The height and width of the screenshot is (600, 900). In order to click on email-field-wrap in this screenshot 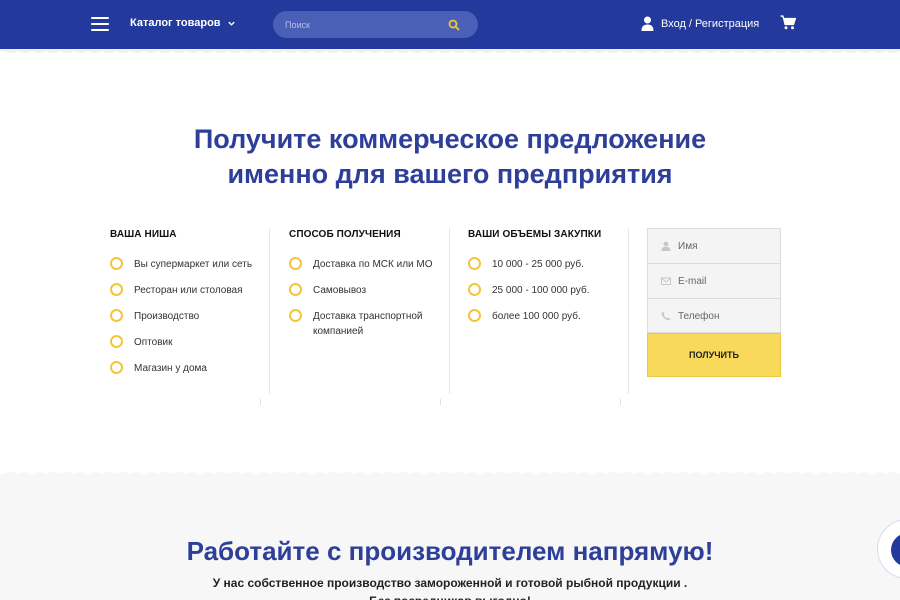, I will do `click(714, 280)`.